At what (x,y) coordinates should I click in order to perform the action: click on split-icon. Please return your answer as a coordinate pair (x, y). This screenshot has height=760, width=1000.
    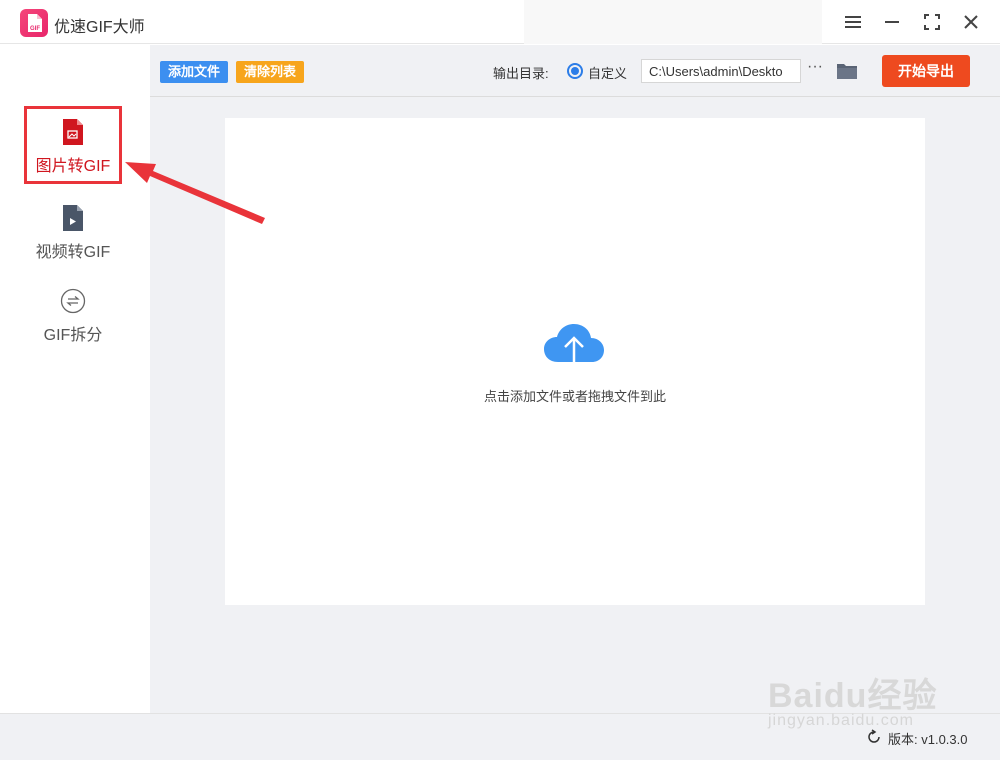
    Looking at the image, I should click on (73, 301).